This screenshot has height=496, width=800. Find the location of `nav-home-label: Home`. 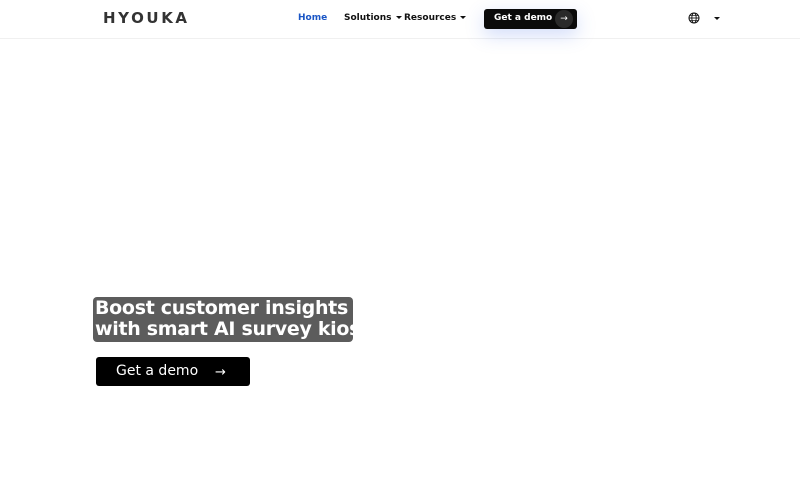

nav-home-label: Home is located at coordinates (313, 18).